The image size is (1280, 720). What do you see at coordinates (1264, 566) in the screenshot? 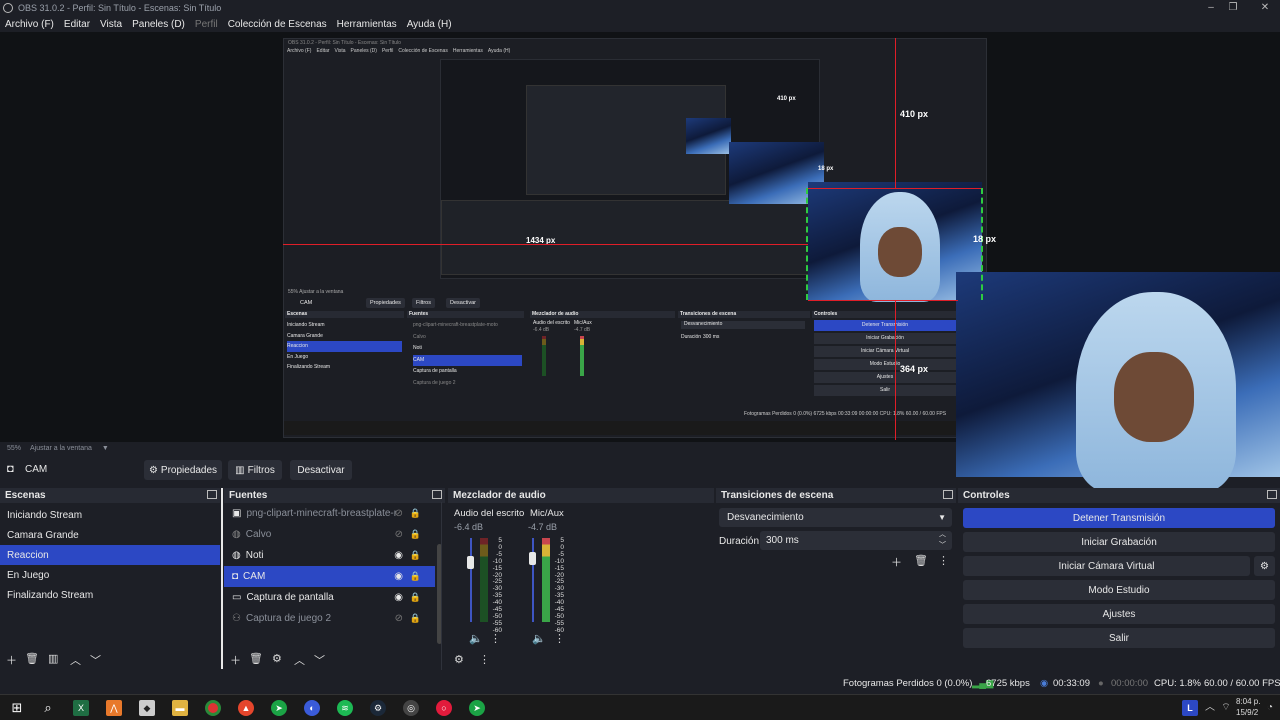
I see `virtual-cam-settings: ⚙` at bounding box center [1264, 566].